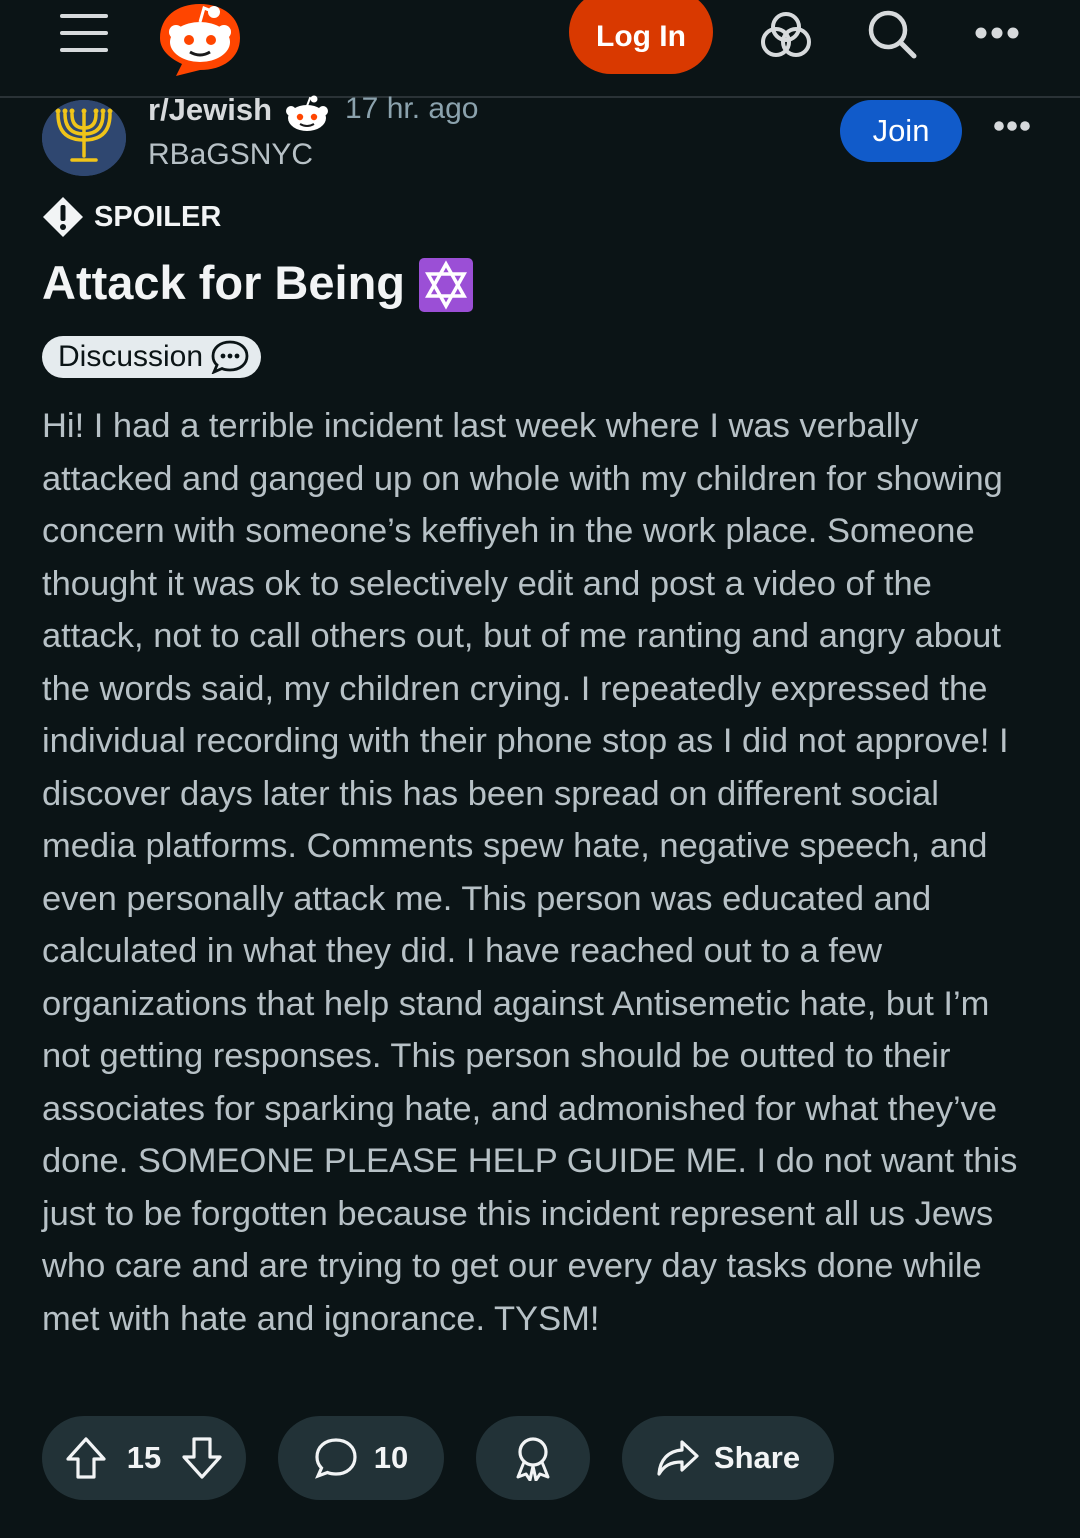  I want to click on join-button: Join, so click(901, 131).